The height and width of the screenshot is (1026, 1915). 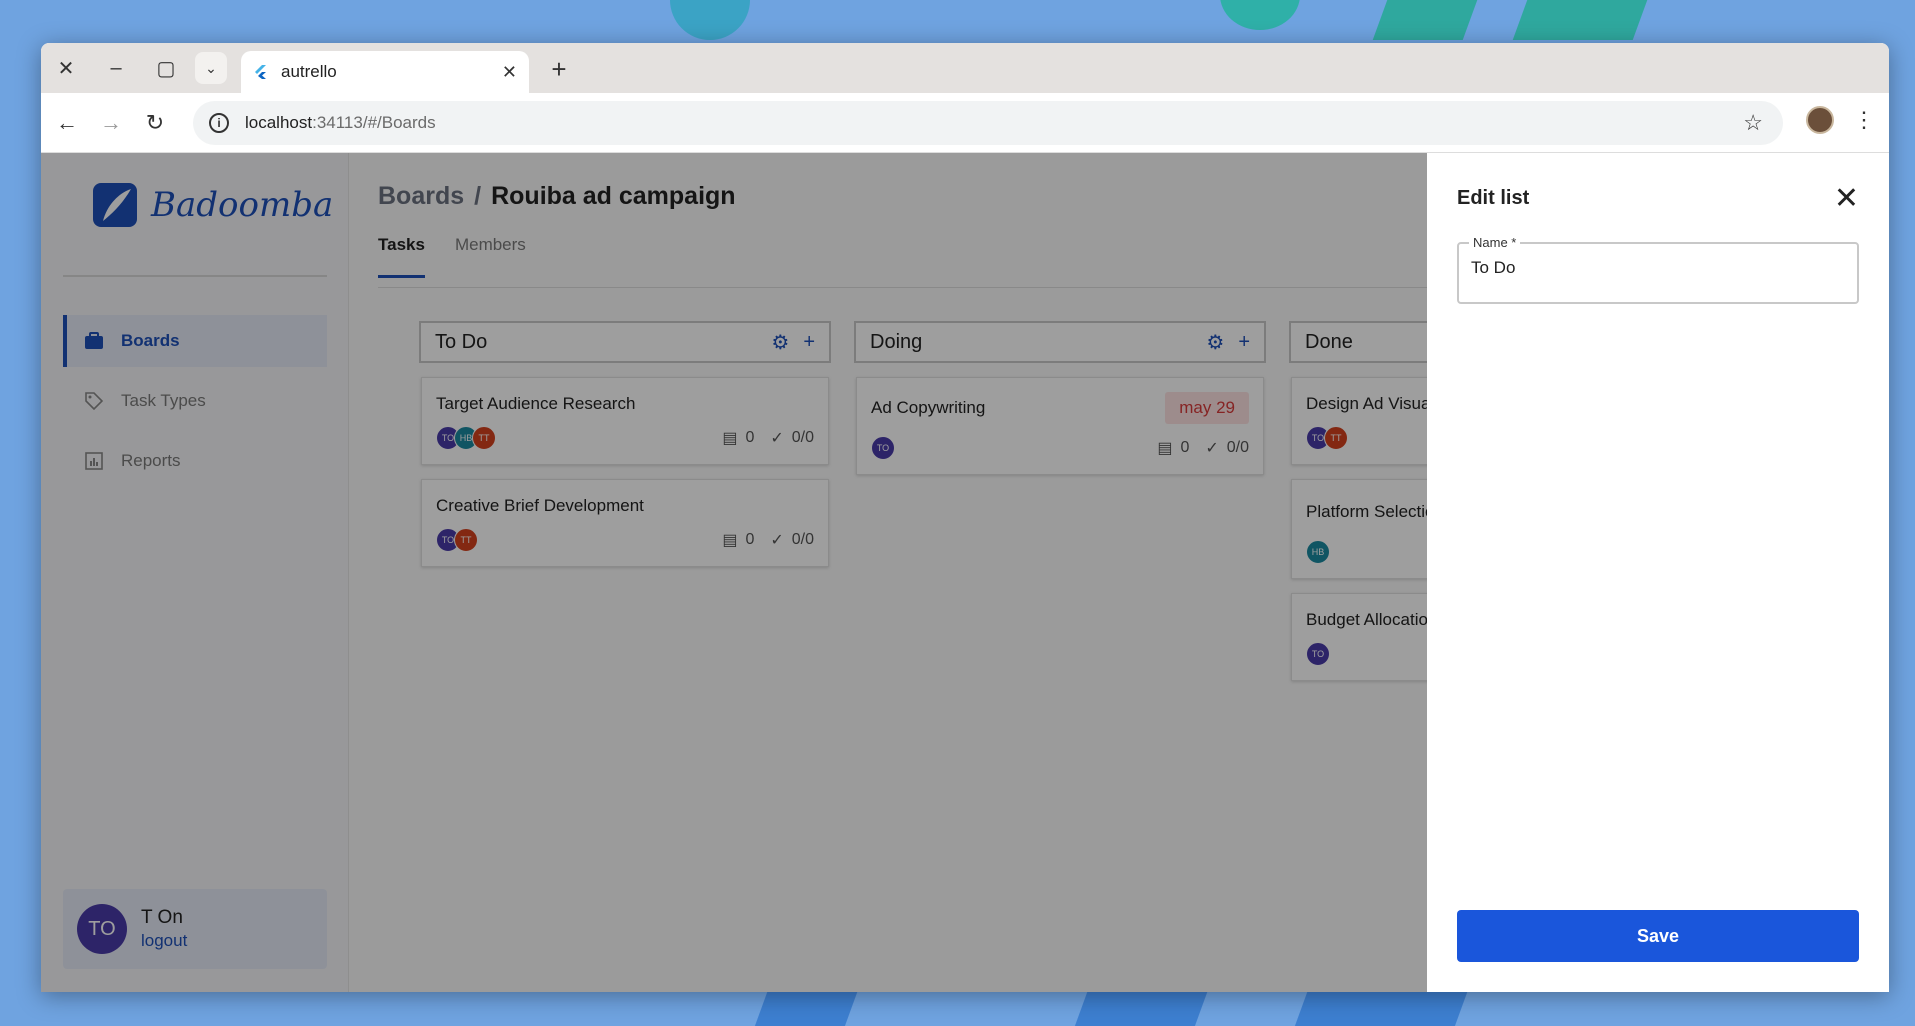 I want to click on flutter-favicon-icon, so click(x=260, y=72).